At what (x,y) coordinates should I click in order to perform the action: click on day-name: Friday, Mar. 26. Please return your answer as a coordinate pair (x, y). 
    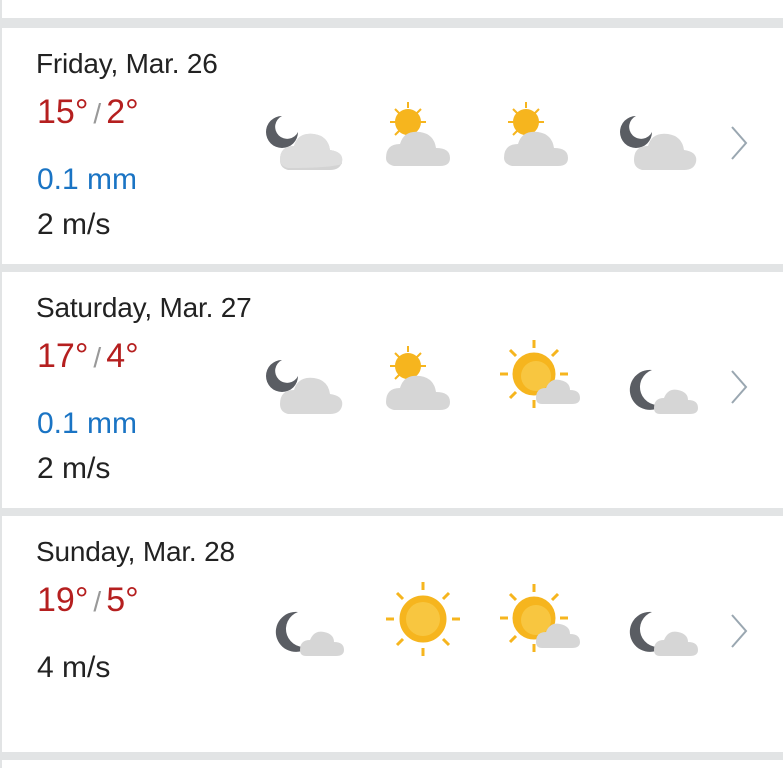
    Looking at the image, I should click on (127, 63).